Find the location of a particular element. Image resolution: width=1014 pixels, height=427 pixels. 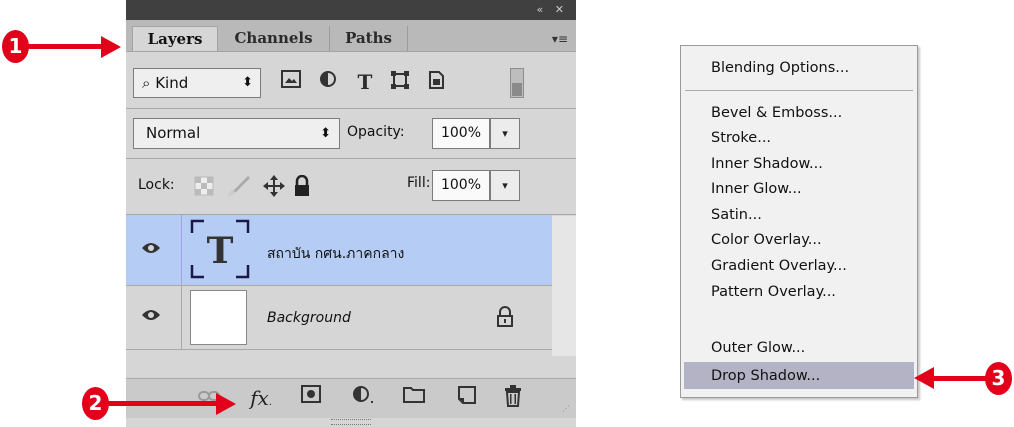

new-layer-icon is located at coordinates (467, 398).